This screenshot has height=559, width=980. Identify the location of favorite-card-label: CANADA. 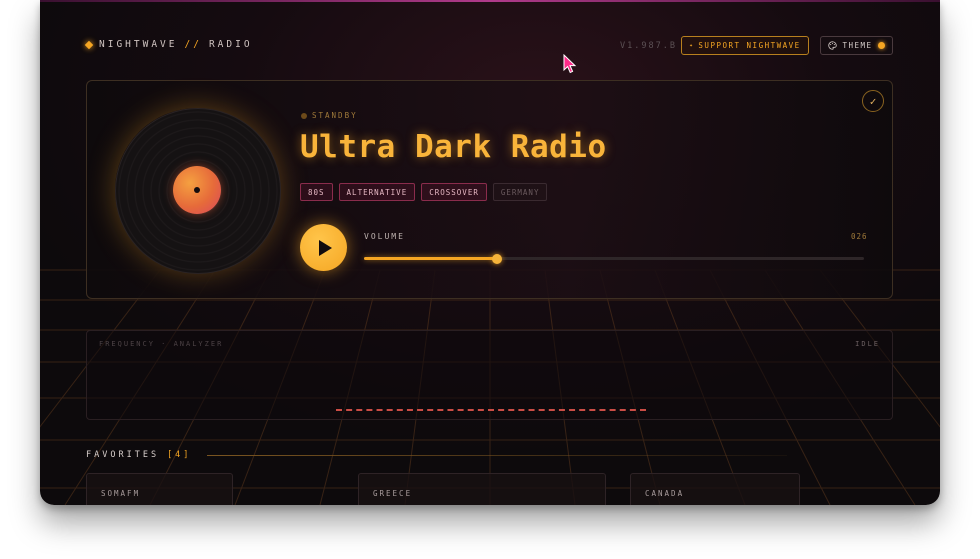
(665, 493).